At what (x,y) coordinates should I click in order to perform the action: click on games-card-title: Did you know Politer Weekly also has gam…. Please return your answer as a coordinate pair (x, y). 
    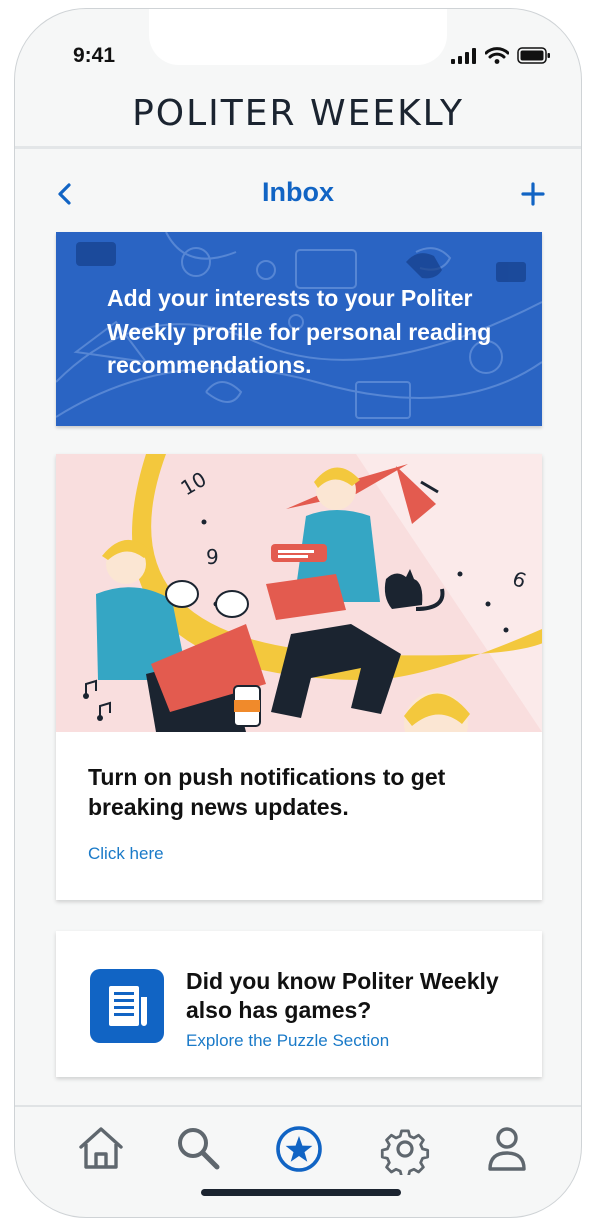
    Looking at the image, I should click on (342, 995).